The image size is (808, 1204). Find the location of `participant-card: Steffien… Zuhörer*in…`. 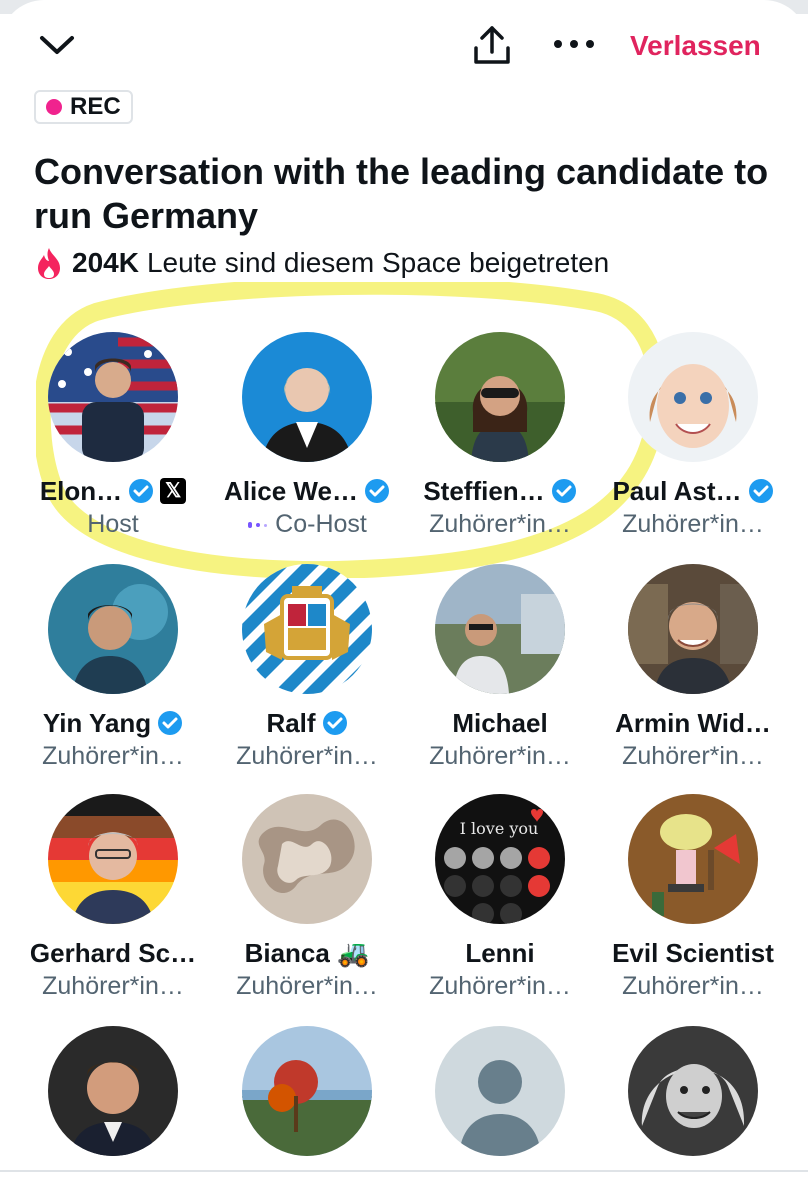

participant-card: Steffien… Zuhörer*in… is located at coordinates (500, 435).